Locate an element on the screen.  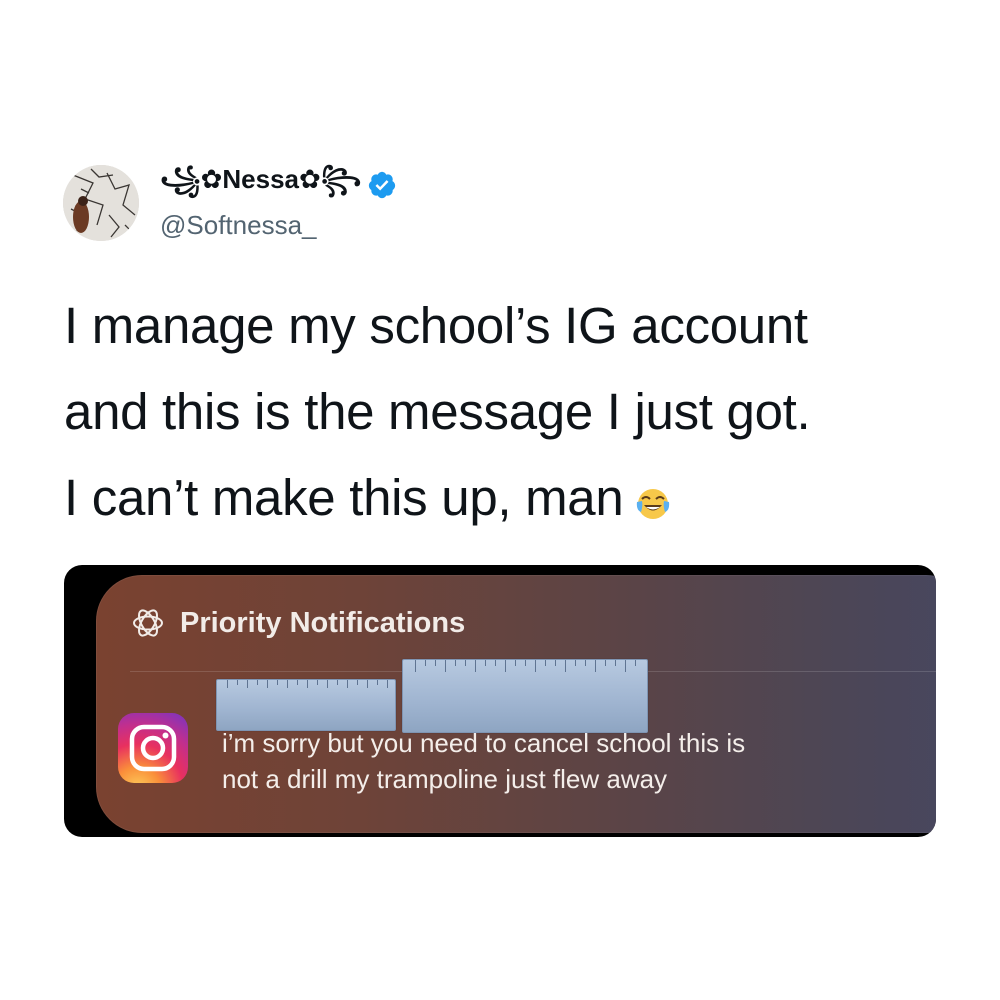
tweet-text-line: I manage my school’s IG account is located at coordinates (436, 325).